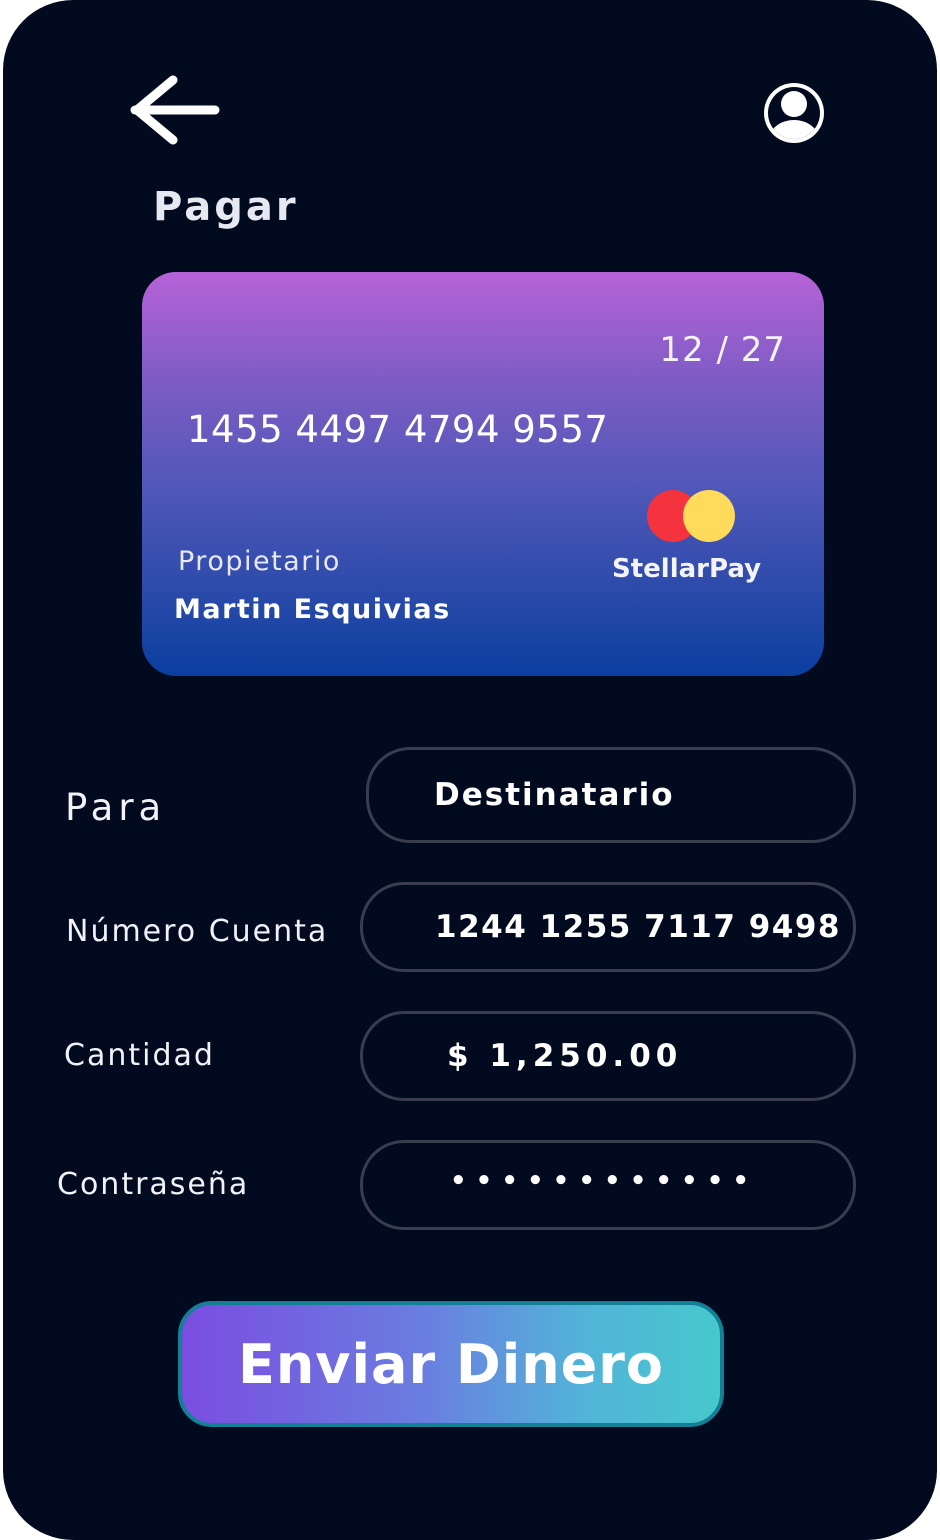  What do you see at coordinates (226, 207) in the screenshot?
I see `page-title: Pagar` at bounding box center [226, 207].